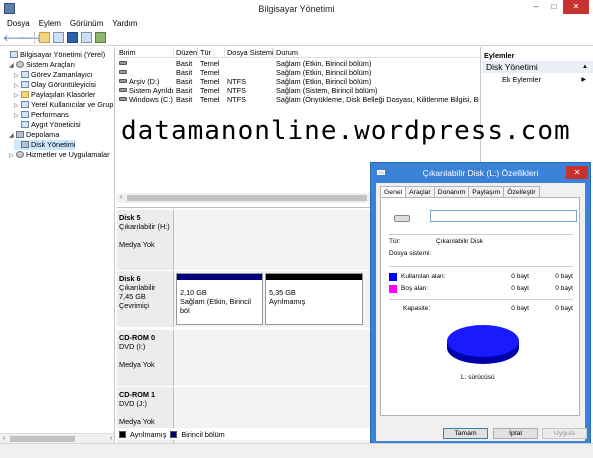  Describe the element at coordinates (537, 67) in the screenshot. I see `actions-section-disk-management: Disk Yönetimi ▲` at that location.